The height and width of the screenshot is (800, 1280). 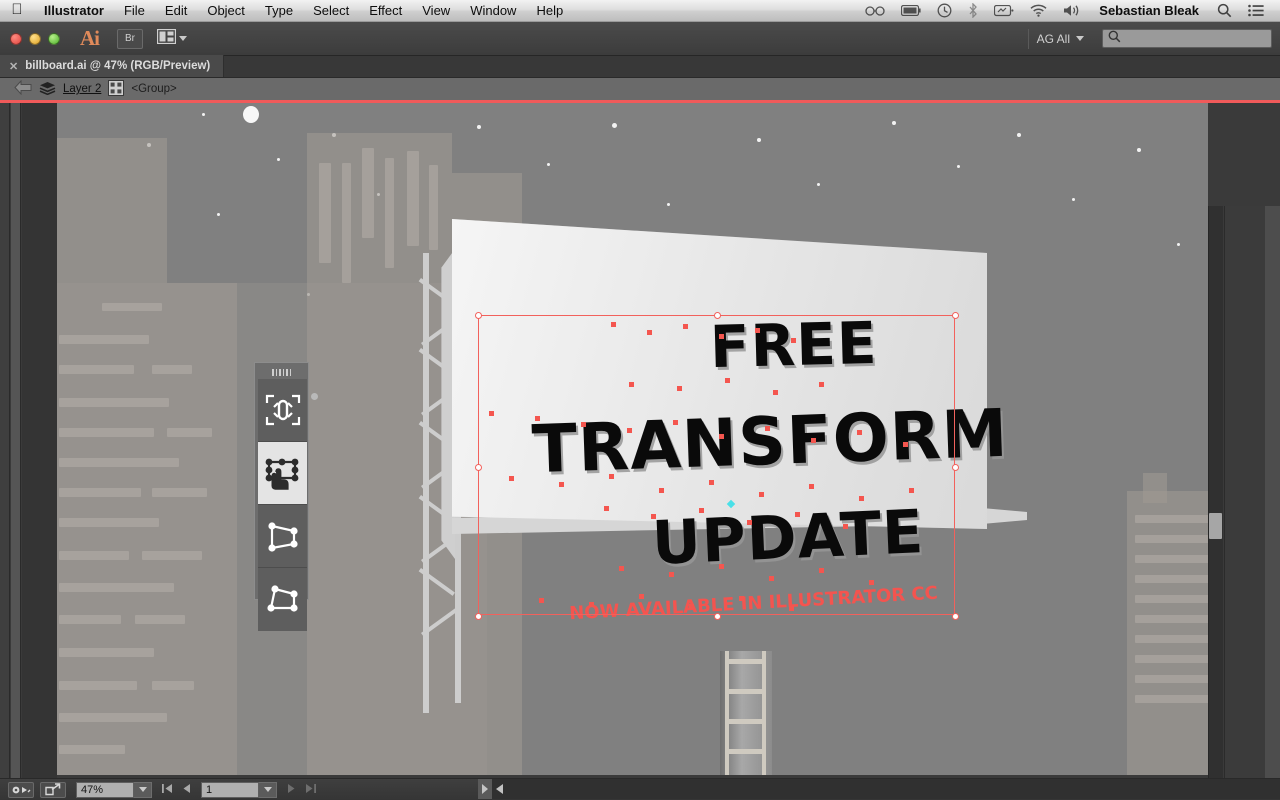 I want to click on free-distort-tool, so click(x=282, y=473).